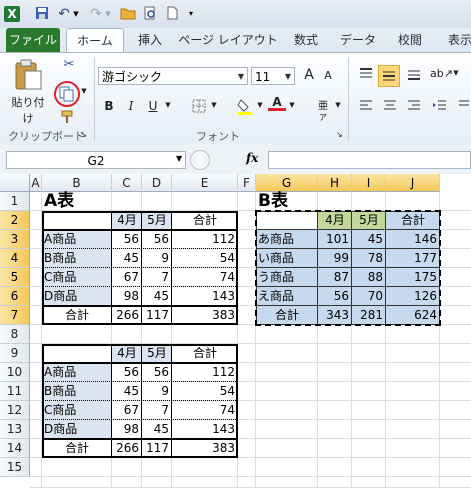 Image resolution: width=471 pixels, height=488 pixels. Describe the element at coordinates (456, 73) in the screenshot. I see `orientation-dropdown-icon: ▼` at that location.